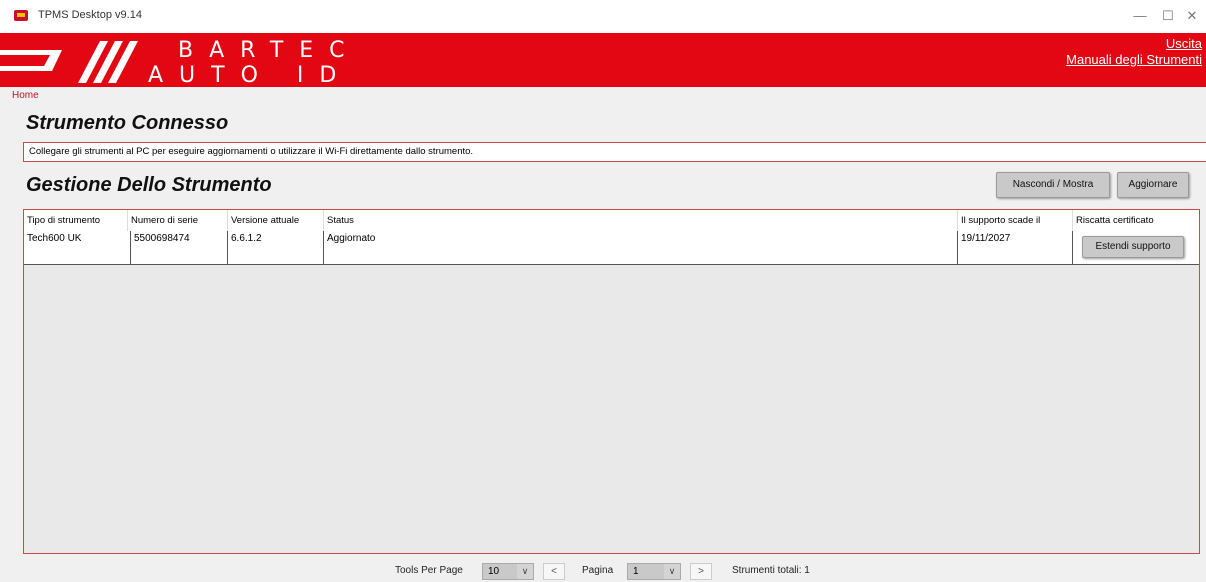 This screenshot has width=1206, height=582. I want to click on cell-expires: 19/11/2027, so click(1015, 247).